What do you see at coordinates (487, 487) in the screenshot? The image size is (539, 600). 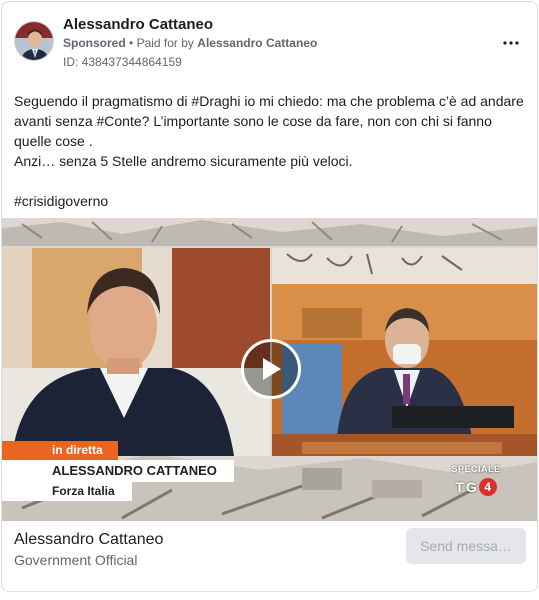 I see `logo-letter: 4` at bounding box center [487, 487].